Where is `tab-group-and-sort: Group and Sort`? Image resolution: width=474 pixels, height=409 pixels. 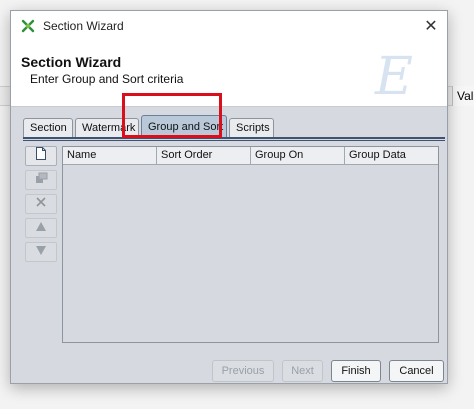
tab-group-and-sort: Group and Sort is located at coordinates (184, 126).